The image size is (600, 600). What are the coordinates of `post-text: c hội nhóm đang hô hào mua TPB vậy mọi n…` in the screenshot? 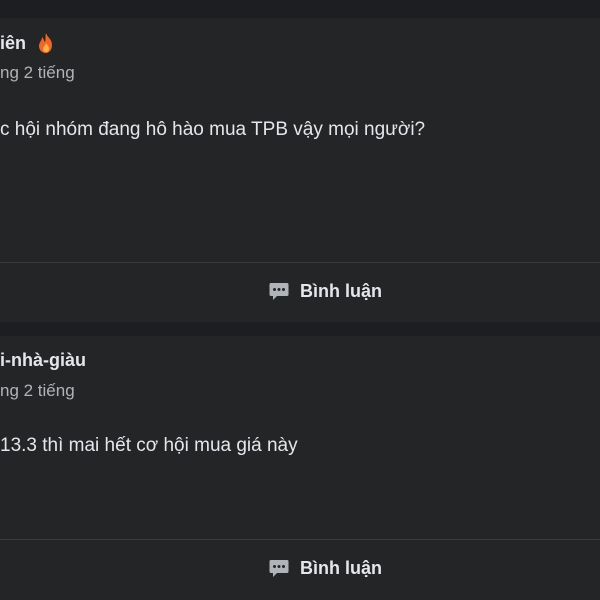 It's located at (213, 129).